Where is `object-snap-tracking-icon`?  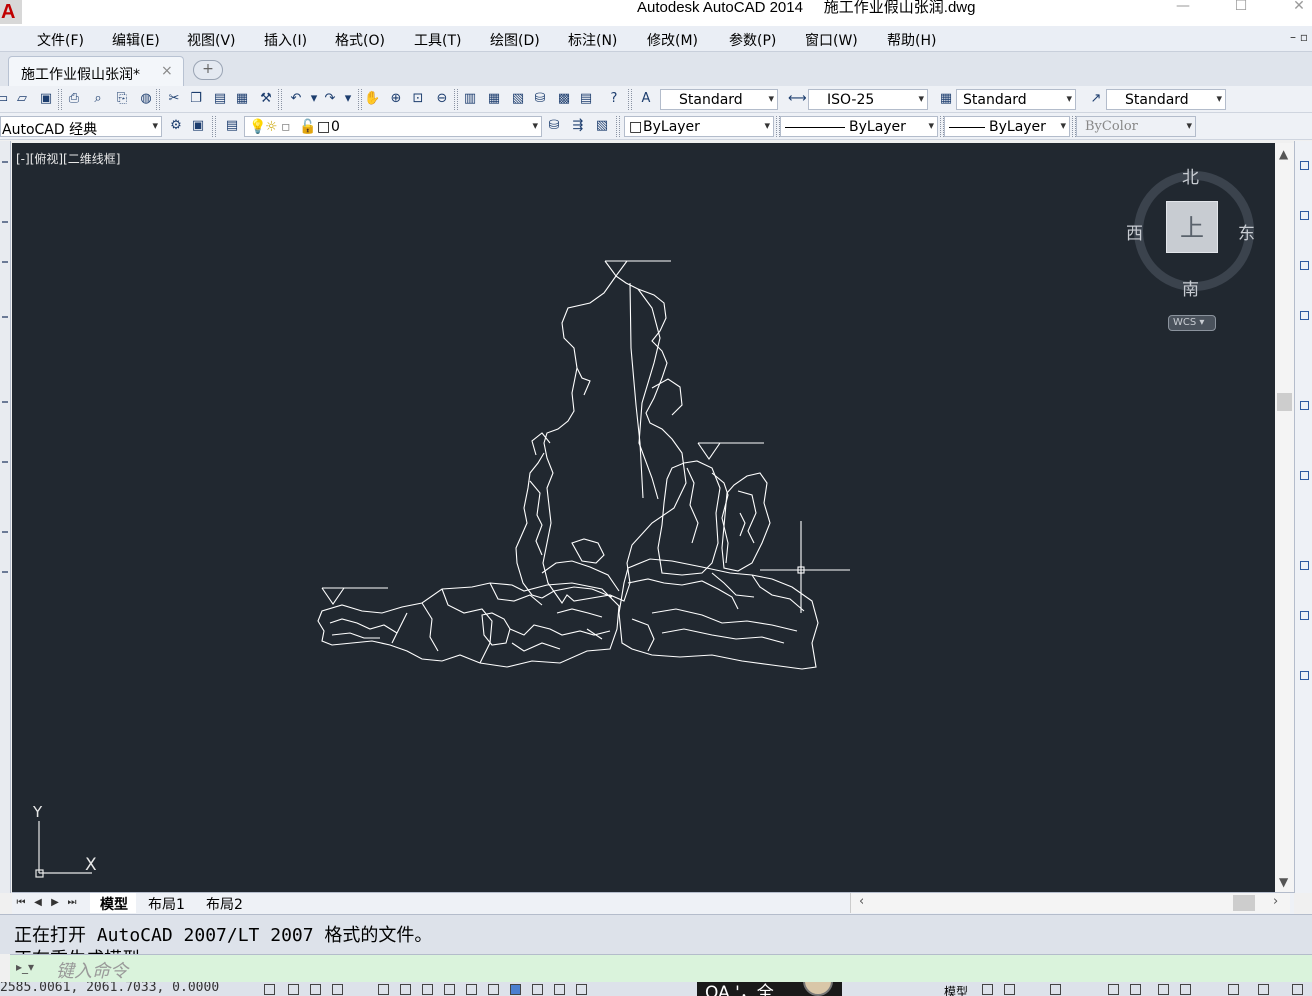
object-snap-tracking-icon is located at coordinates (449, 989).